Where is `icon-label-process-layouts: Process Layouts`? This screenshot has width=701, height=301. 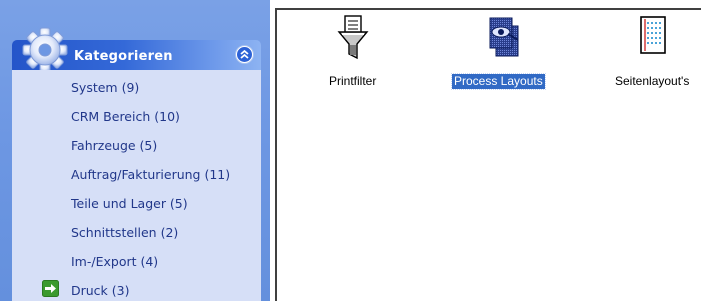 icon-label-process-layouts: Process Layouts is located at coordinates (498, 81).